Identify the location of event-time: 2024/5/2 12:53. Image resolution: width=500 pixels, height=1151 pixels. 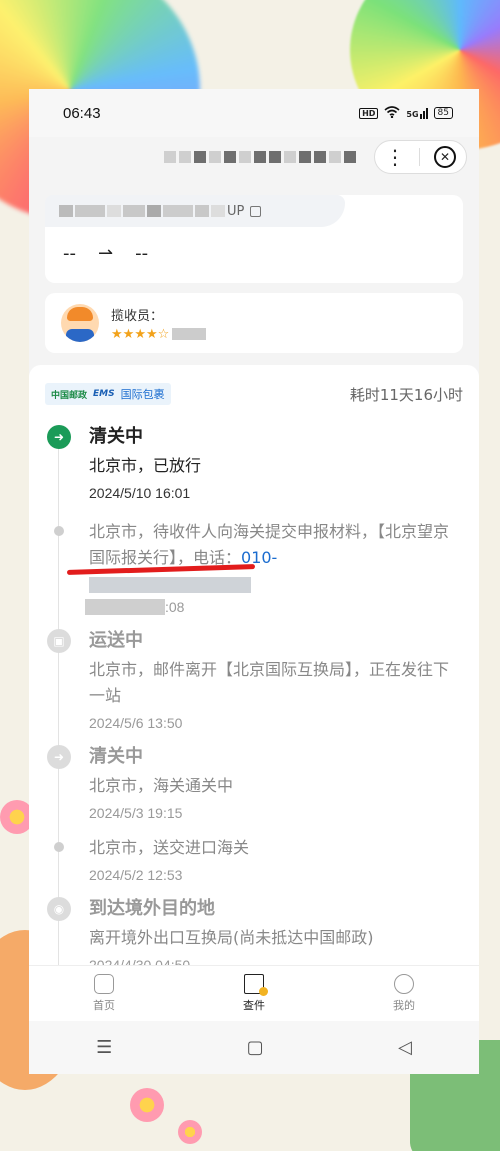
(136, 875).